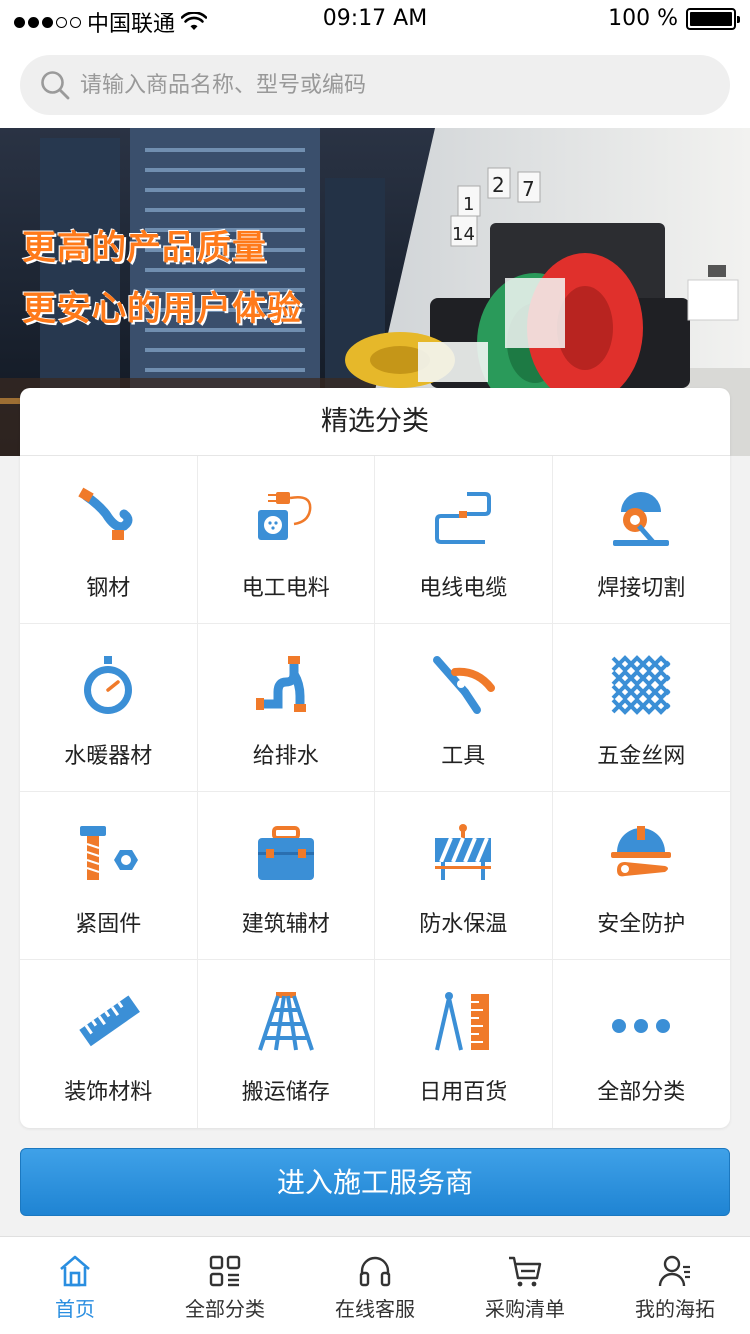 The image size is (750, 1334). Describe the element at coordinates (463, 518) in the screenshot. I see `cable-icon` at that location.